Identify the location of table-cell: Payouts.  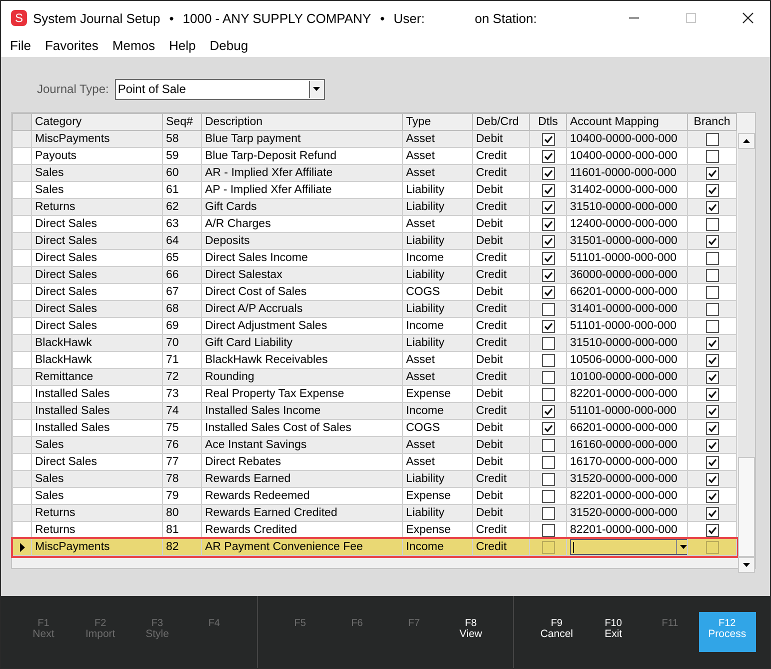
(97, 156).